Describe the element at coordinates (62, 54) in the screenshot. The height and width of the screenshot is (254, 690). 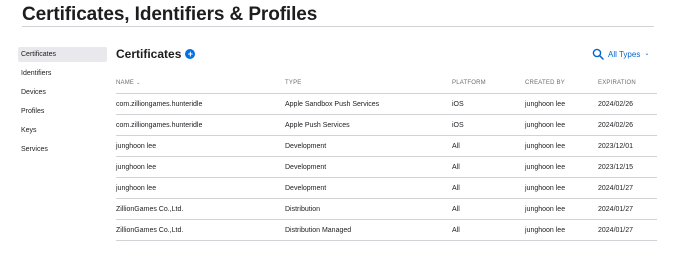
I see `sidebar-item-certificates: Certificates` at that location.